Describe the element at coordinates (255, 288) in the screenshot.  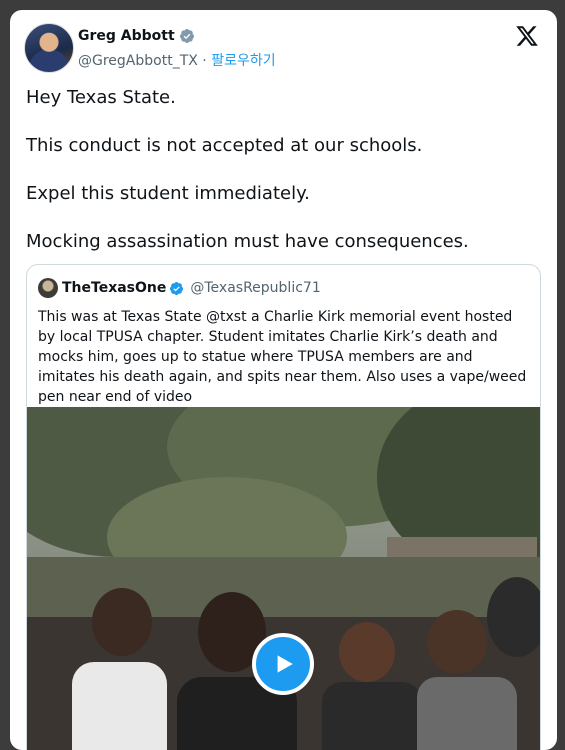
I see `quoted-author-handle: @TexasRepublic71` at that location.